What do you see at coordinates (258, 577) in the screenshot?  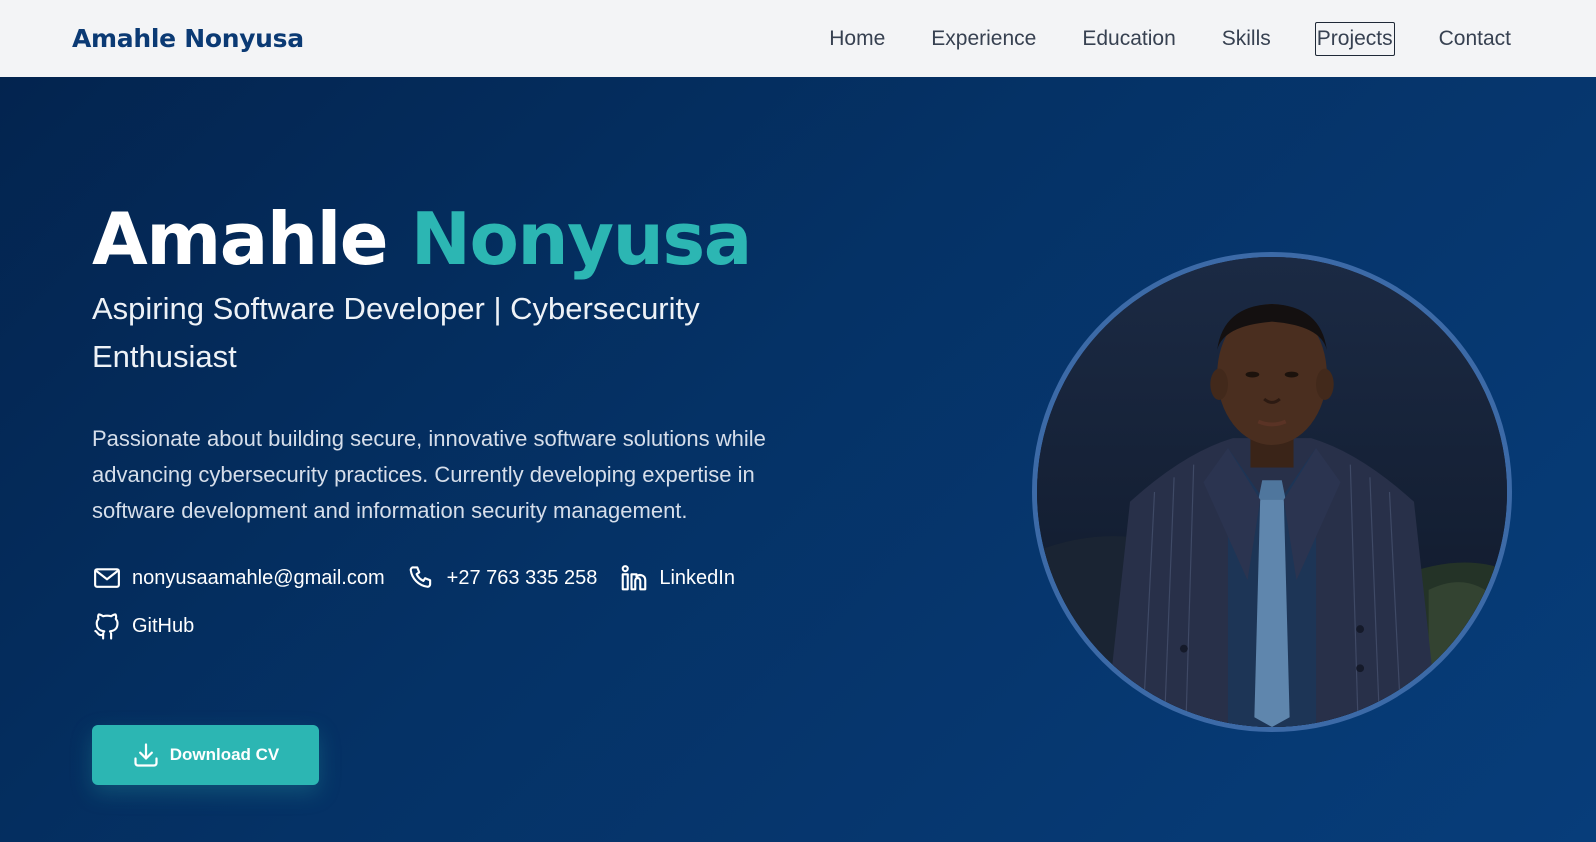 I see `email-label: nonyusaamahle@gmail.com` at bounding box center [258, 577].